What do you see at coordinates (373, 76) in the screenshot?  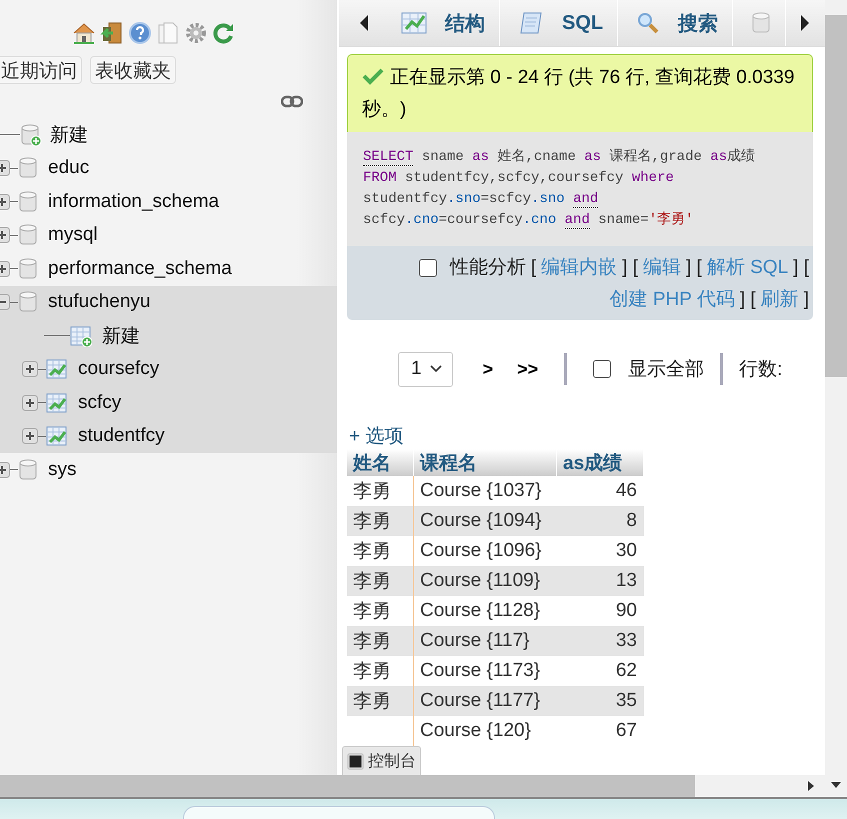 I see `check-icon` at bounding box center [373, 76].